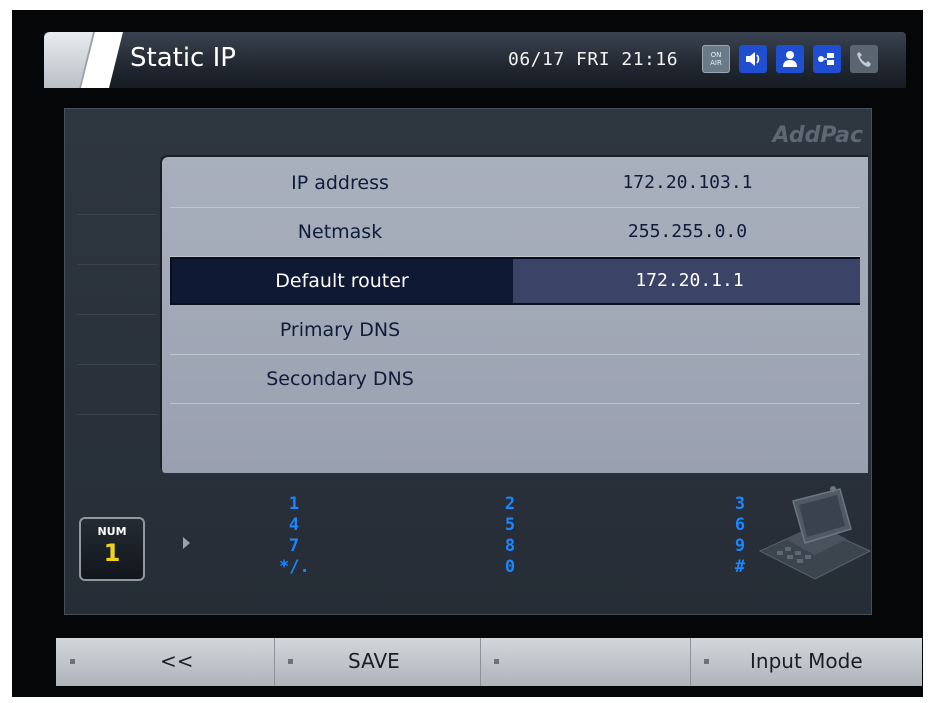 Image resolution: width=935 pixels, height=703 pixels. I want to click on page-title: Static IP, so click(183, 58).